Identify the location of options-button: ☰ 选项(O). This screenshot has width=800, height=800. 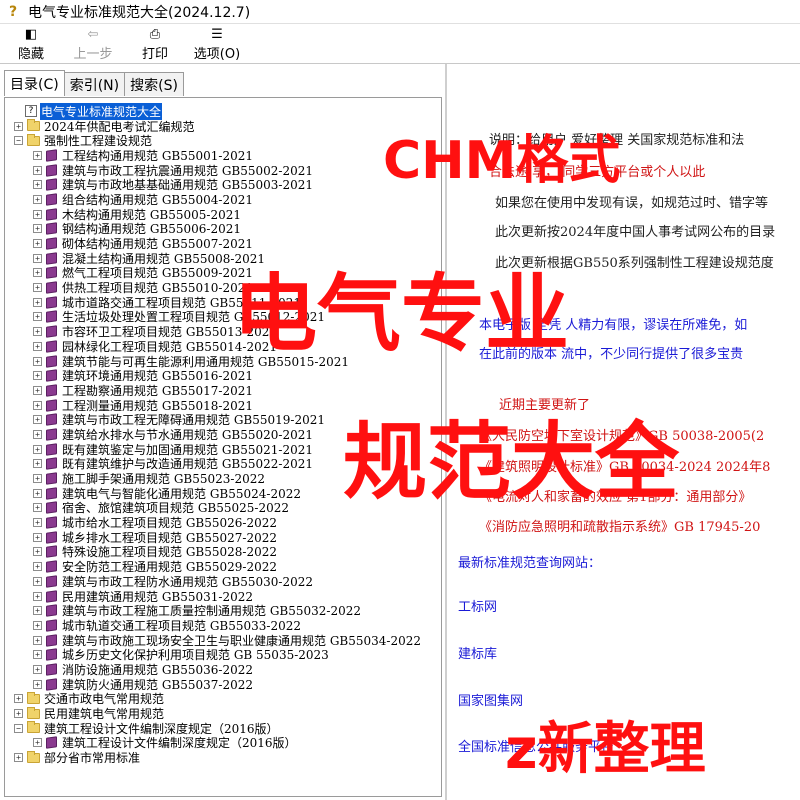
(217, 44).